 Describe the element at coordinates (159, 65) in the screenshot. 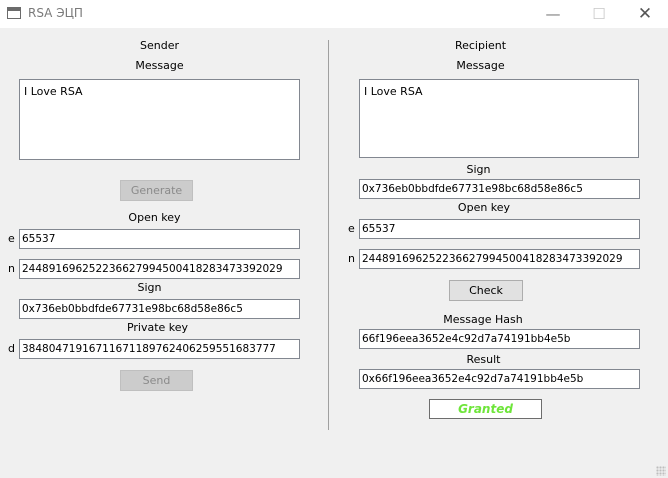

I see `sender-message-label: Message` at that location.